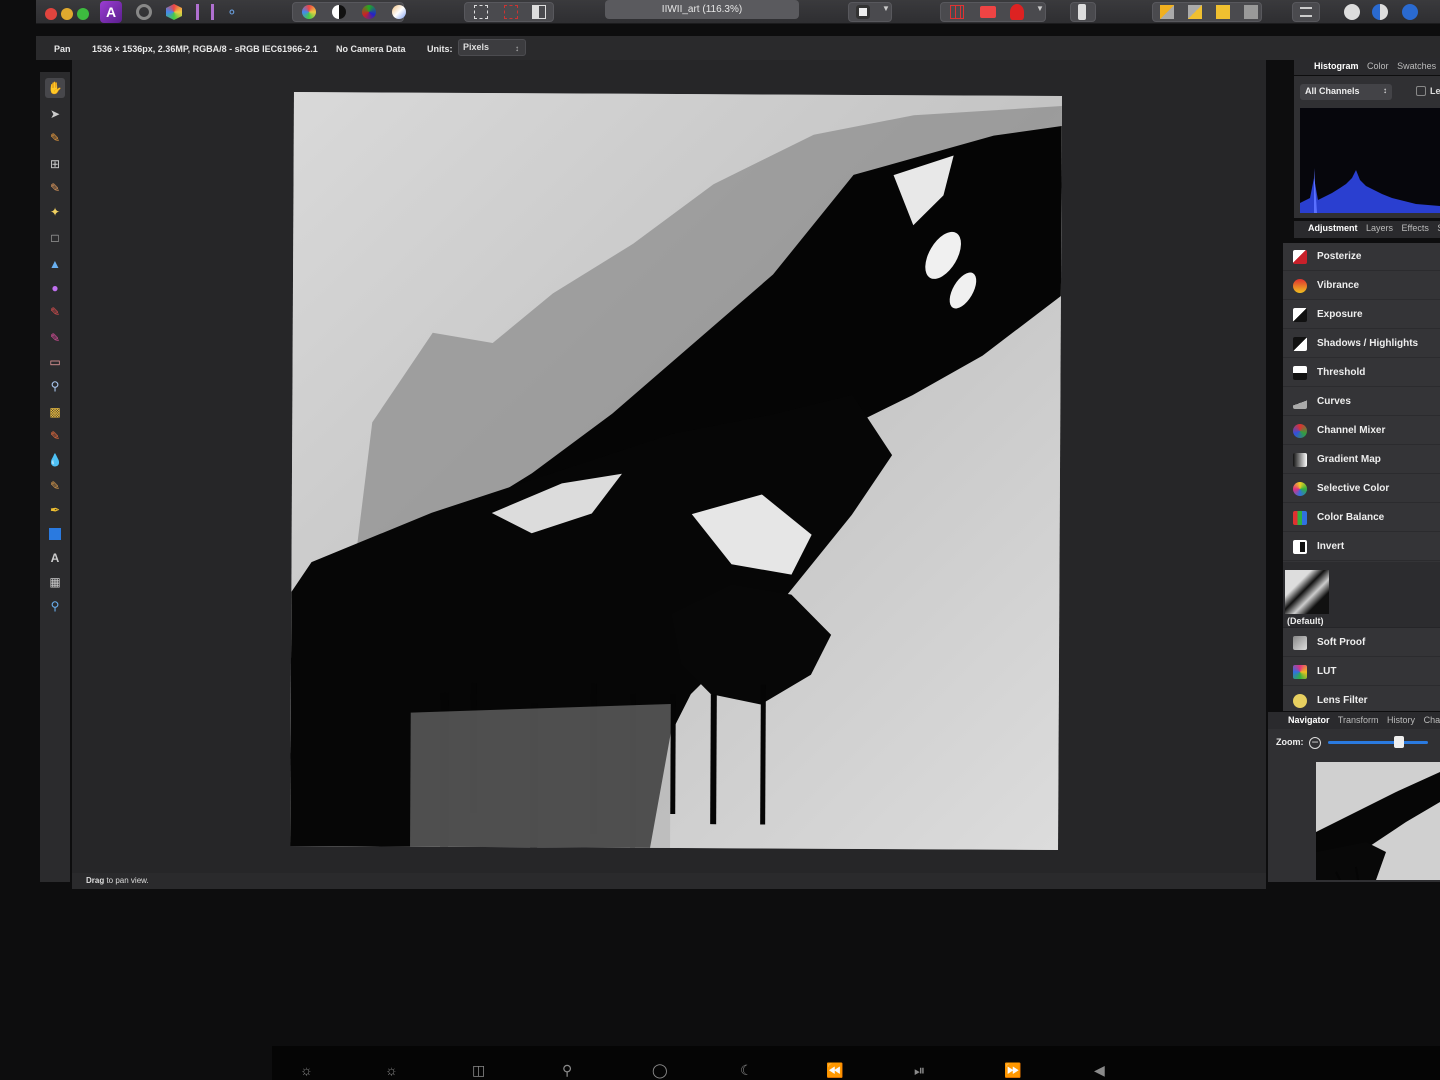  Describe the element at coordinates (478, 1070) in the screenshot. I see `mission-control-icon: ◫` at that location.